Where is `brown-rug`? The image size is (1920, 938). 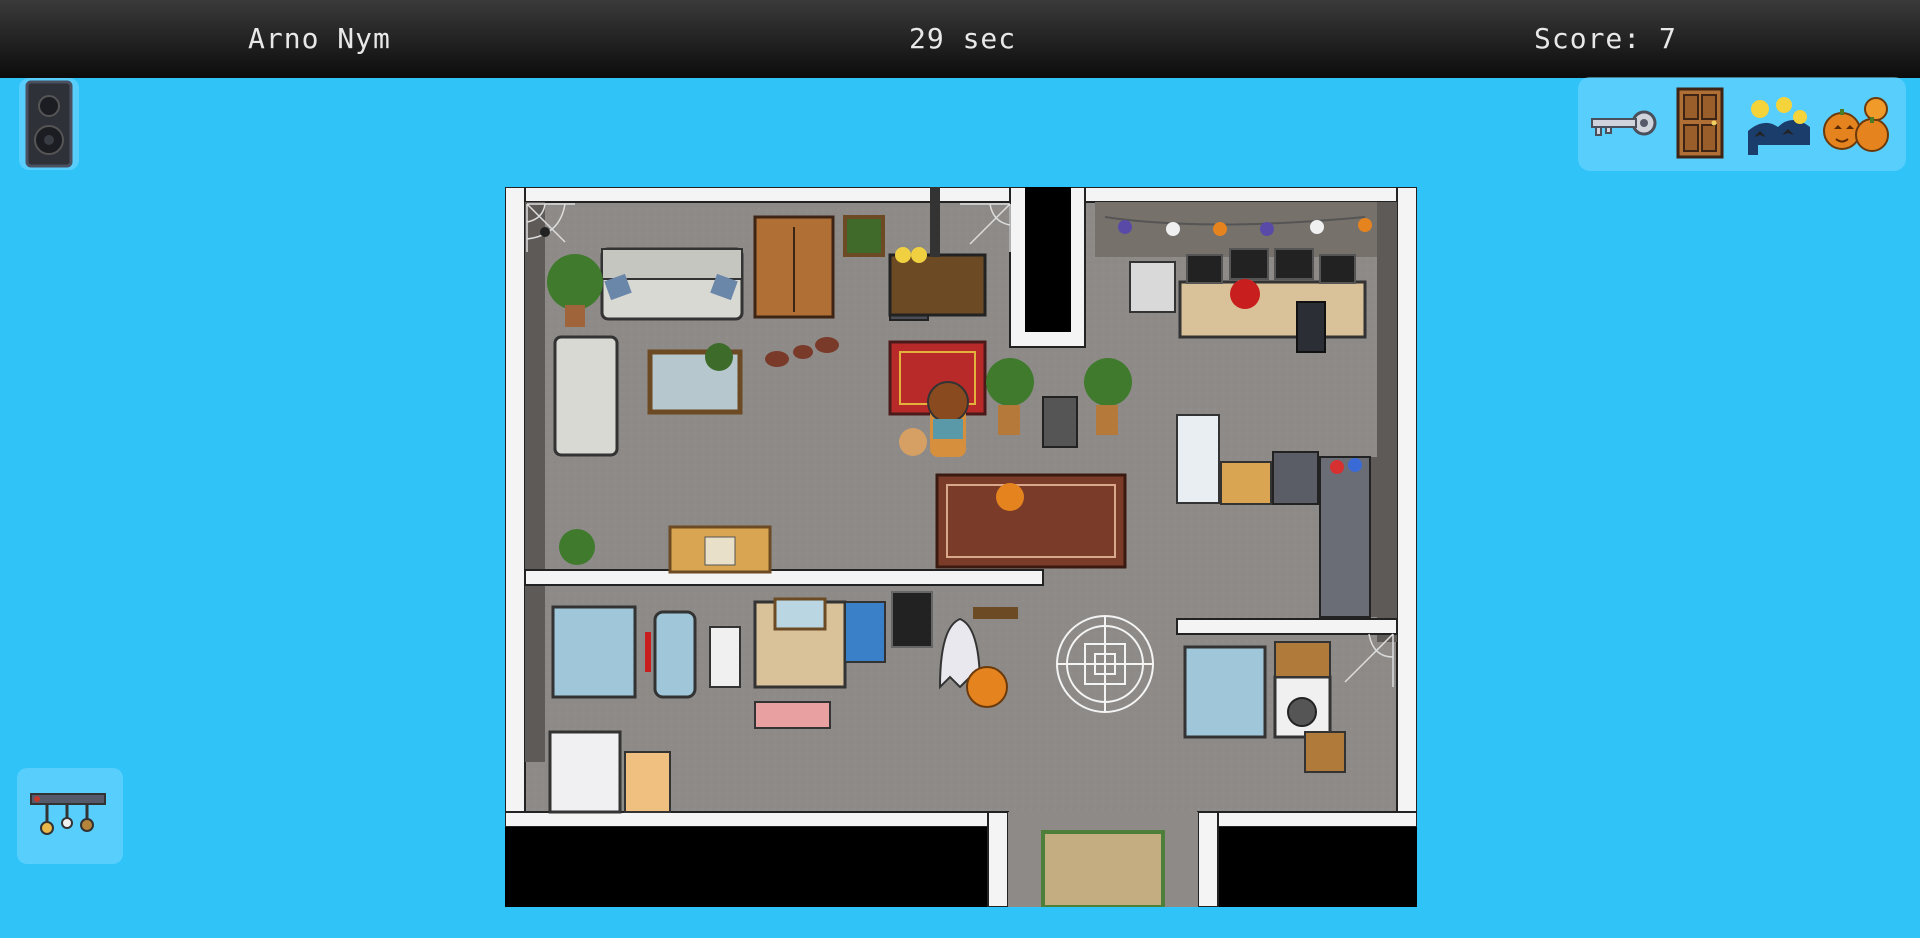 brown-rug is located at coordinates (1031, 521).